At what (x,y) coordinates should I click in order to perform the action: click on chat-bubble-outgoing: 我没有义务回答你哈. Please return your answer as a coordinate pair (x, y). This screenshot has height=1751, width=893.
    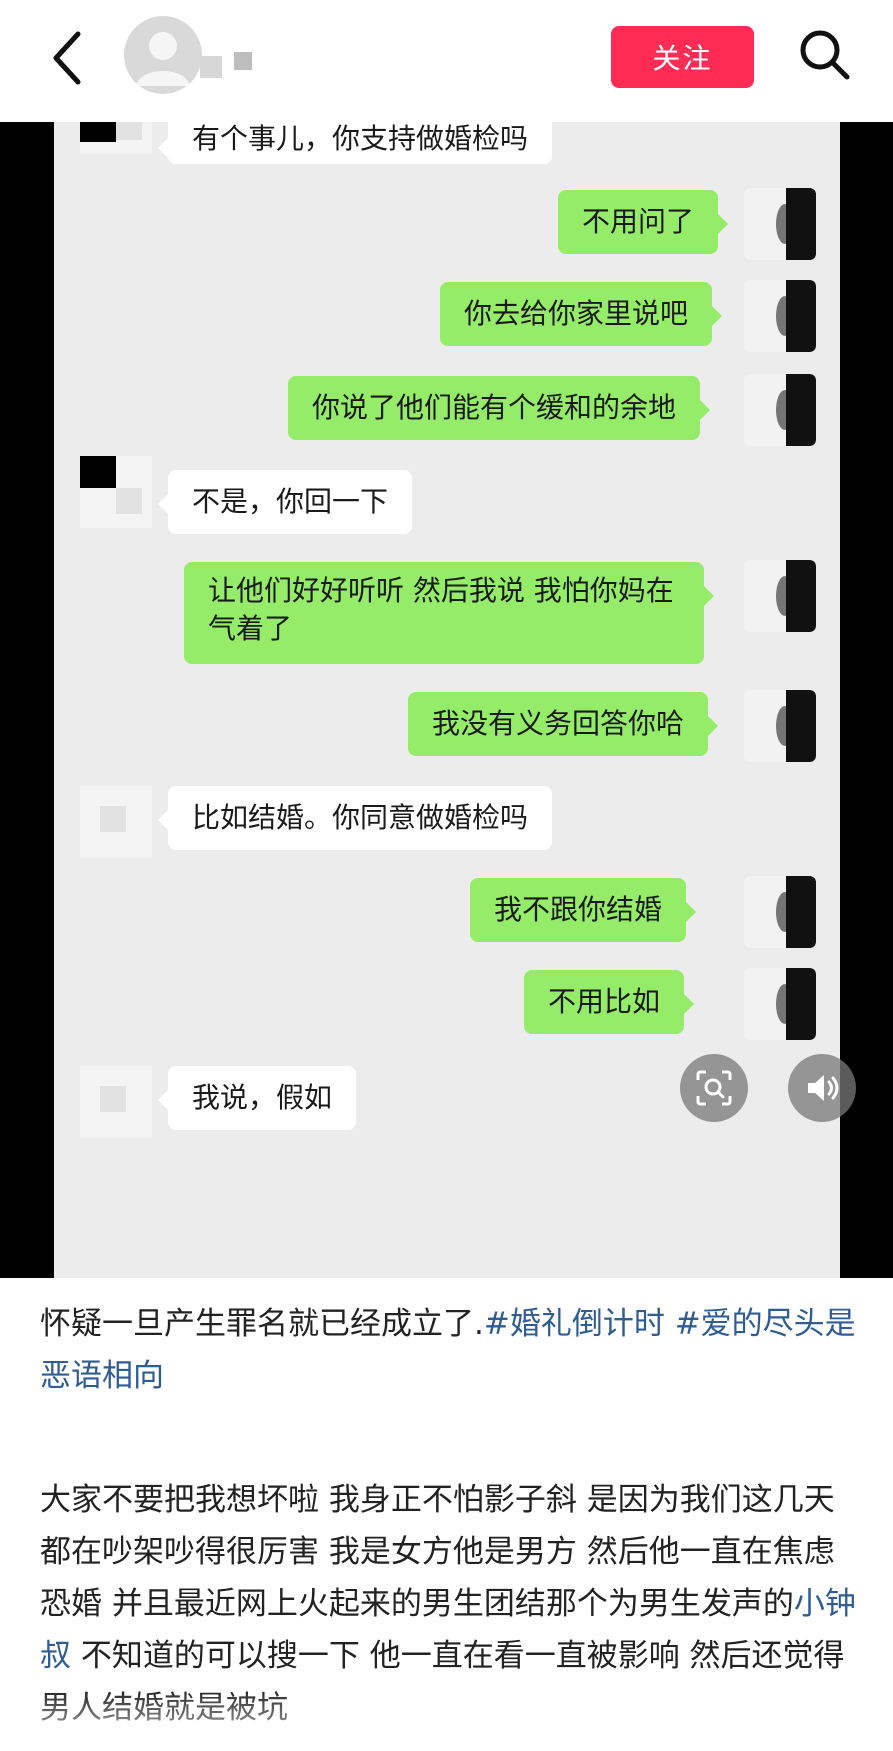
    Looking at the image, I should click on (563, 724).